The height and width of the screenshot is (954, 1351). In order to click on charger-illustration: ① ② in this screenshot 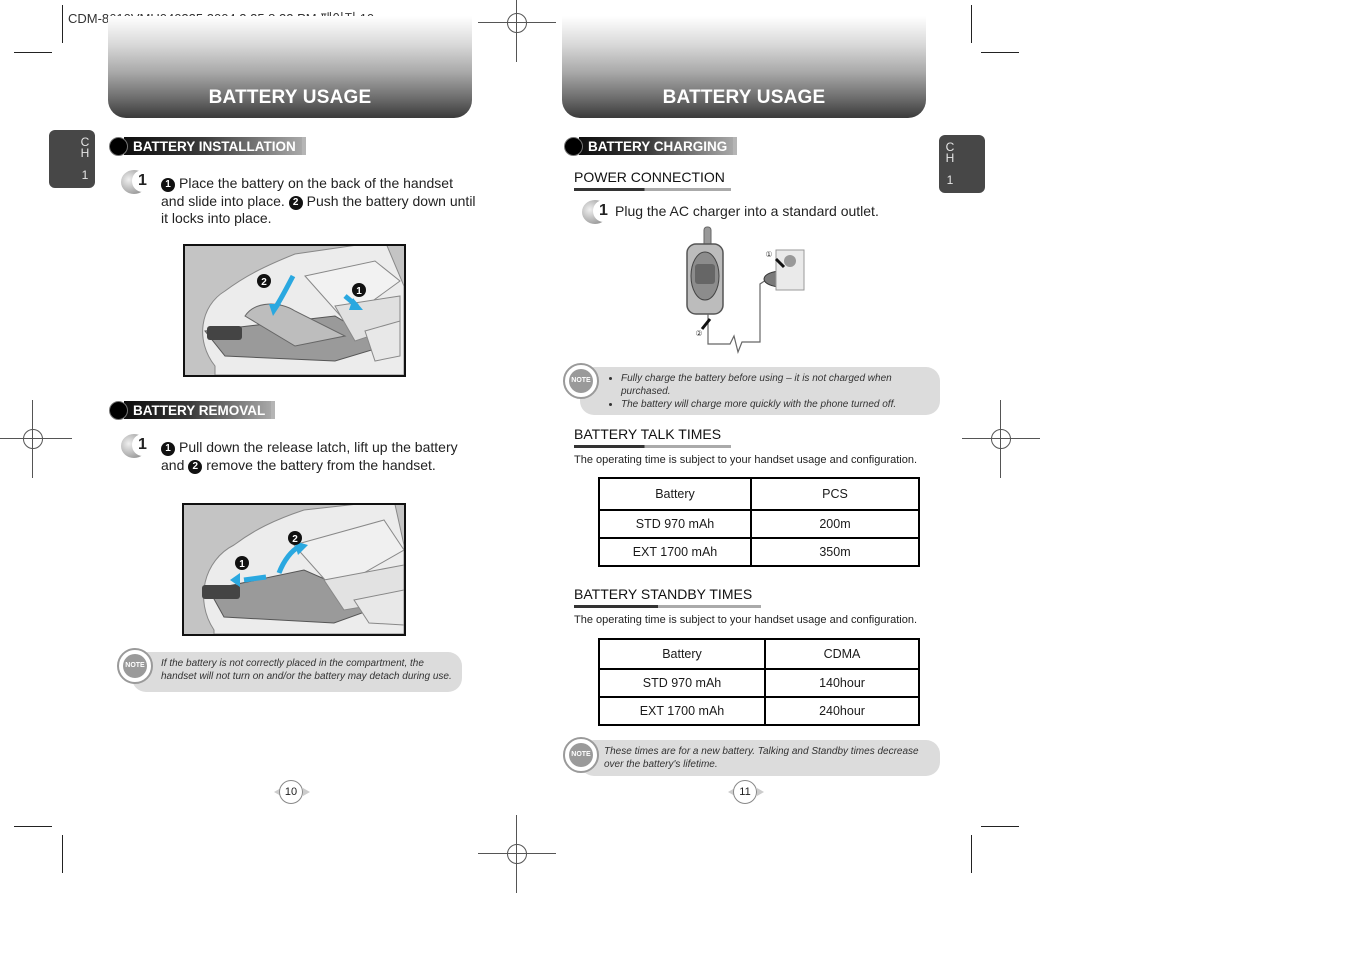, I will do `click(747, 291)`.